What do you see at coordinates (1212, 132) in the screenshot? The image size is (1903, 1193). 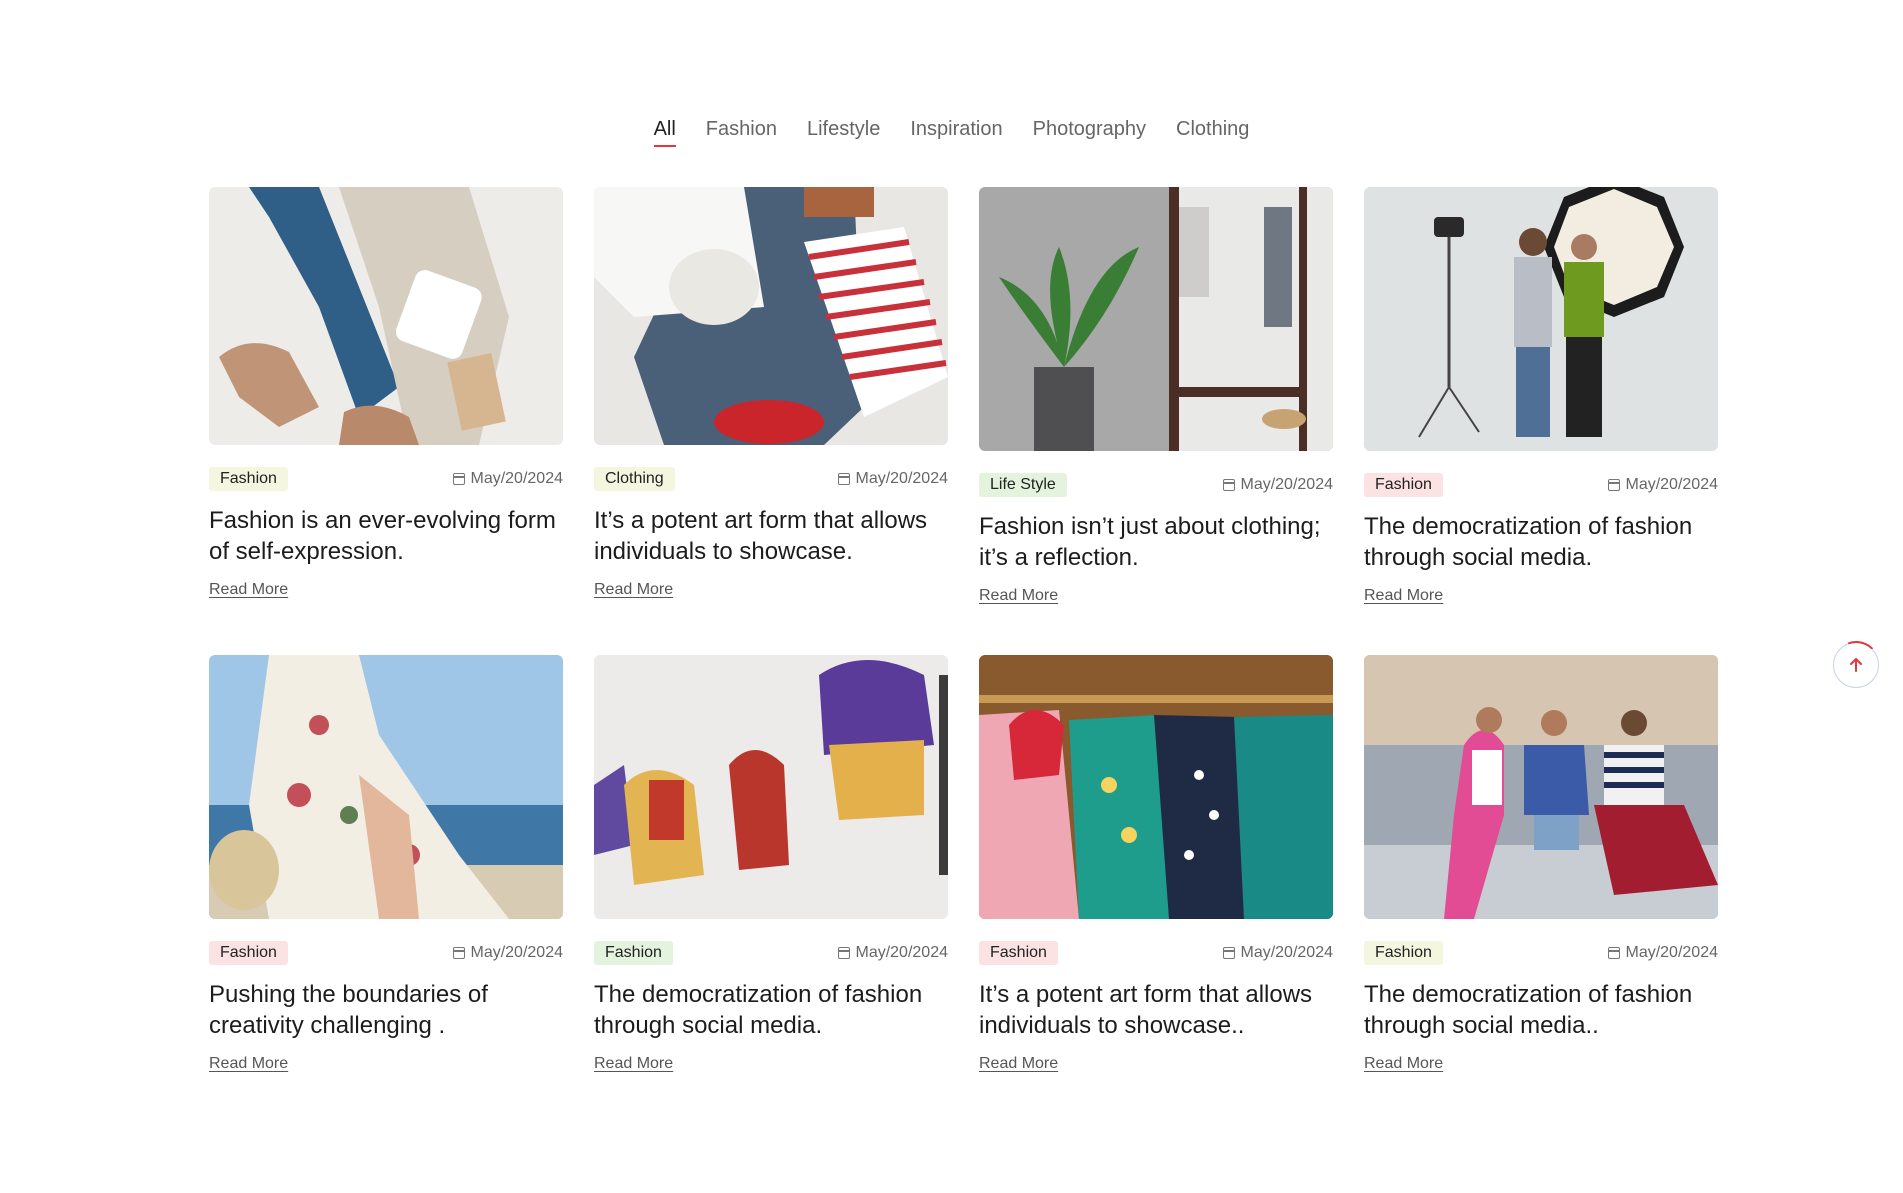 I see `filter-tab-clothing: Clothing` at bounding box center [1212, 132].